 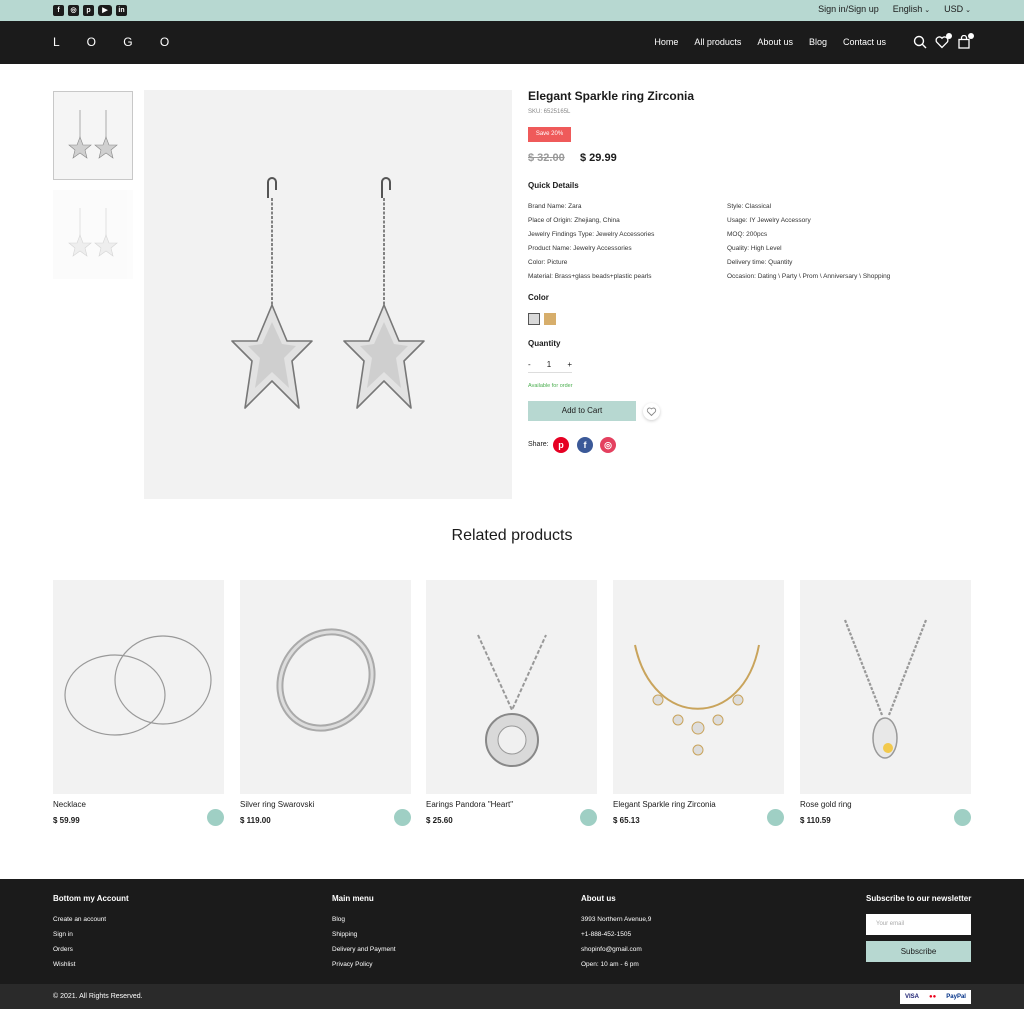 I want to click on footer-link: Blog, so click(x=364, y=919).